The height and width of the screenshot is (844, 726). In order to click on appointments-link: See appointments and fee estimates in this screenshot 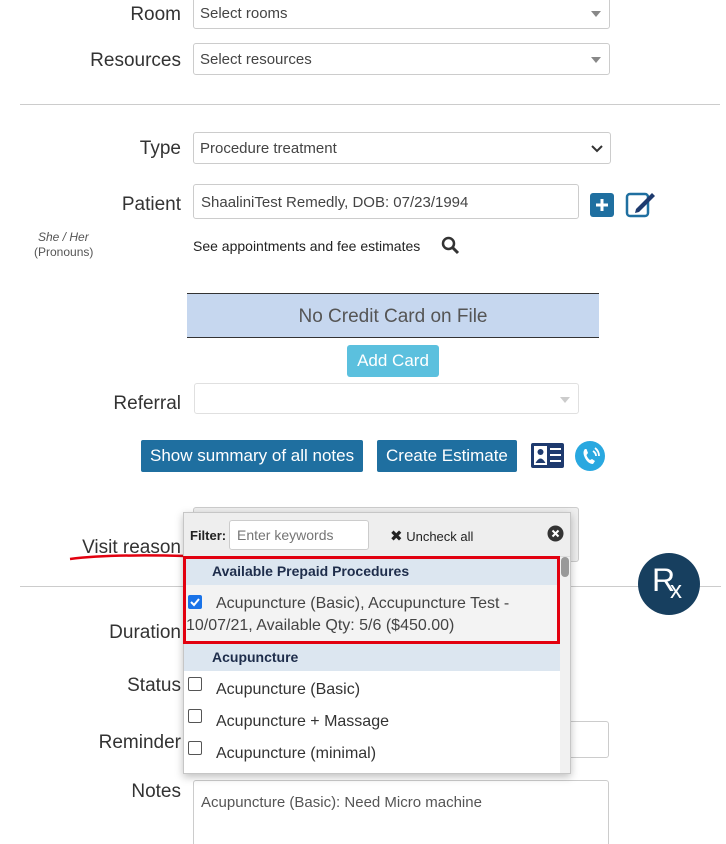, I will do `click(306, 246)`.